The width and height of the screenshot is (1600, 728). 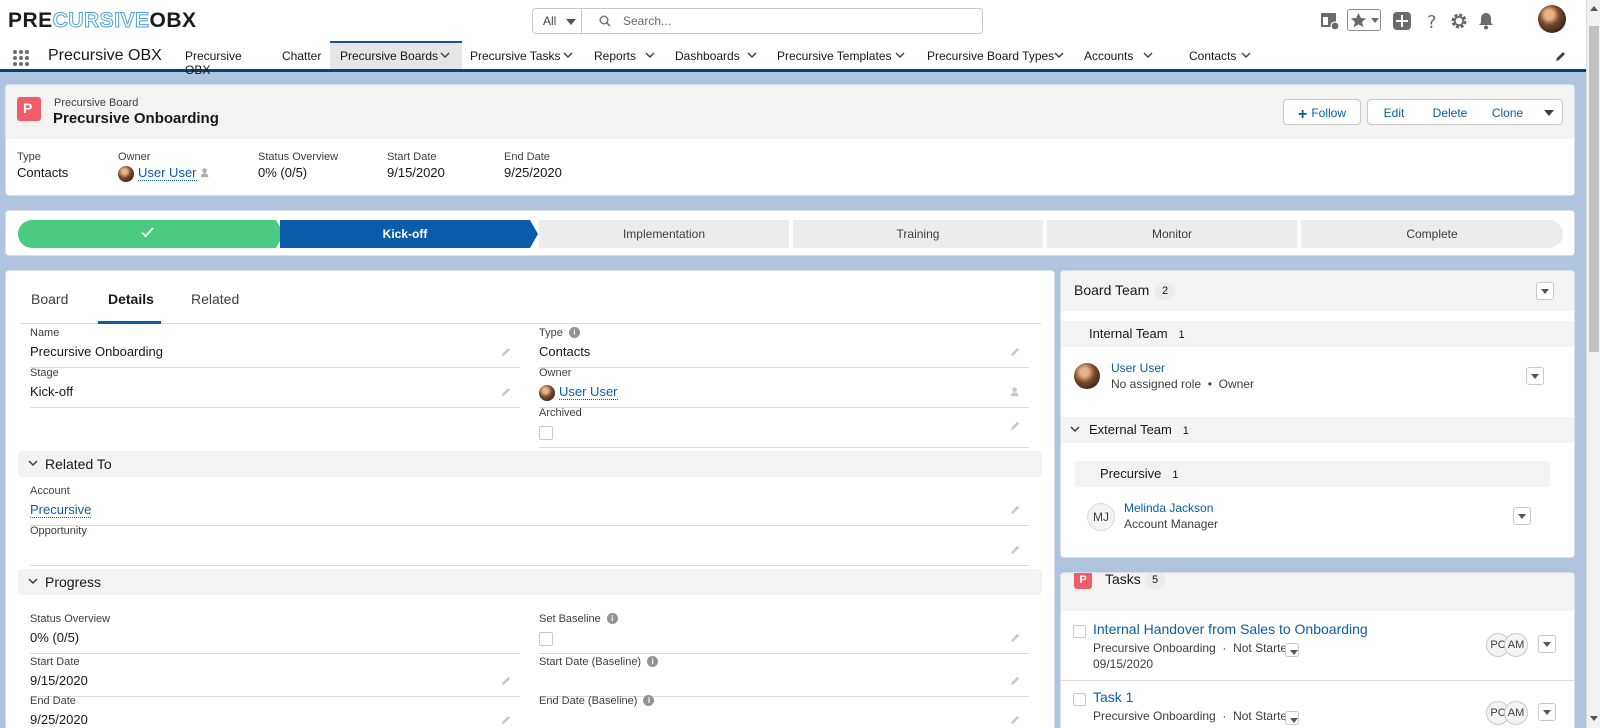 What do you see at coordinates (530, 464) in the screenshot?
I see `section-related-to: Related To` at bounding box center [530, 464].